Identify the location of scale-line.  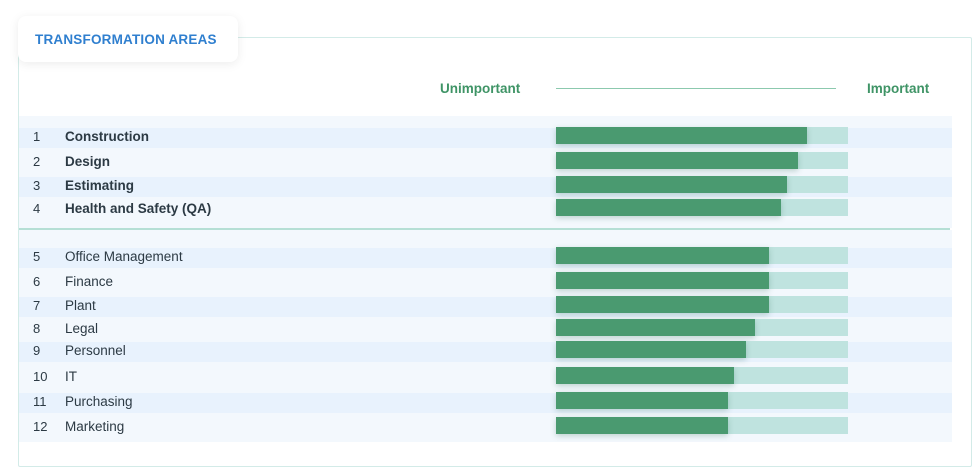
(696, 88).